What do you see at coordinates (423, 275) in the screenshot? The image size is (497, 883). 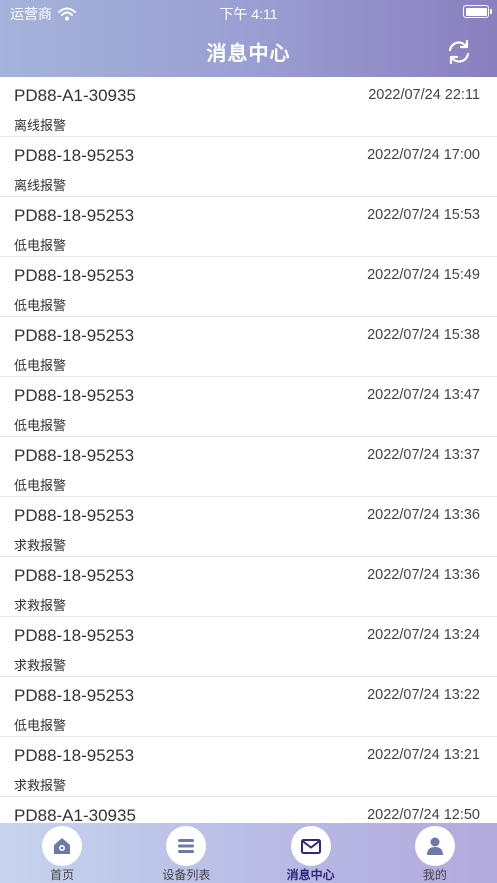 I see `message-time: 2022/07/24 15:49` at bounding box center [423, 275].